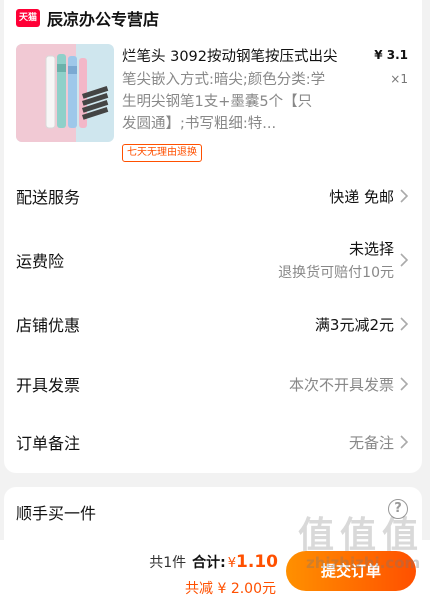  What do you see at coordinates (399, 79) in the screenshot?
I see `product-quantity: ×1` at bounding box center [399, 79].